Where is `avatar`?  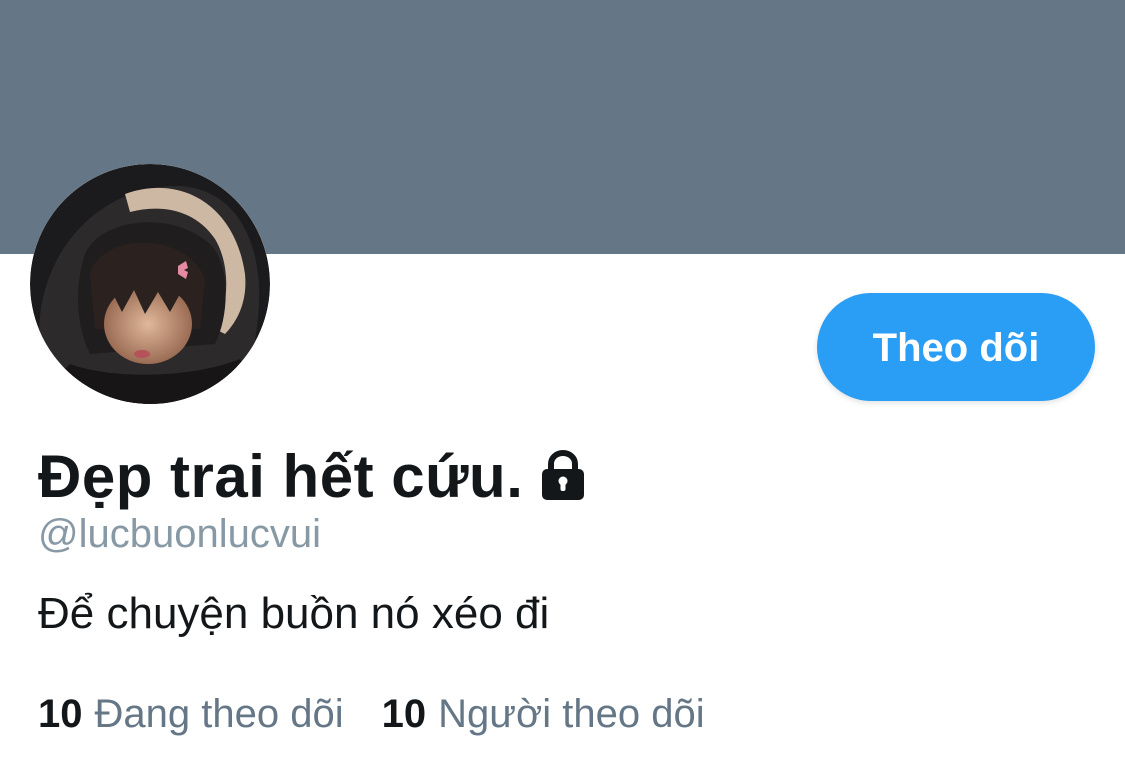
avatar is located at coordinates (150, 284).